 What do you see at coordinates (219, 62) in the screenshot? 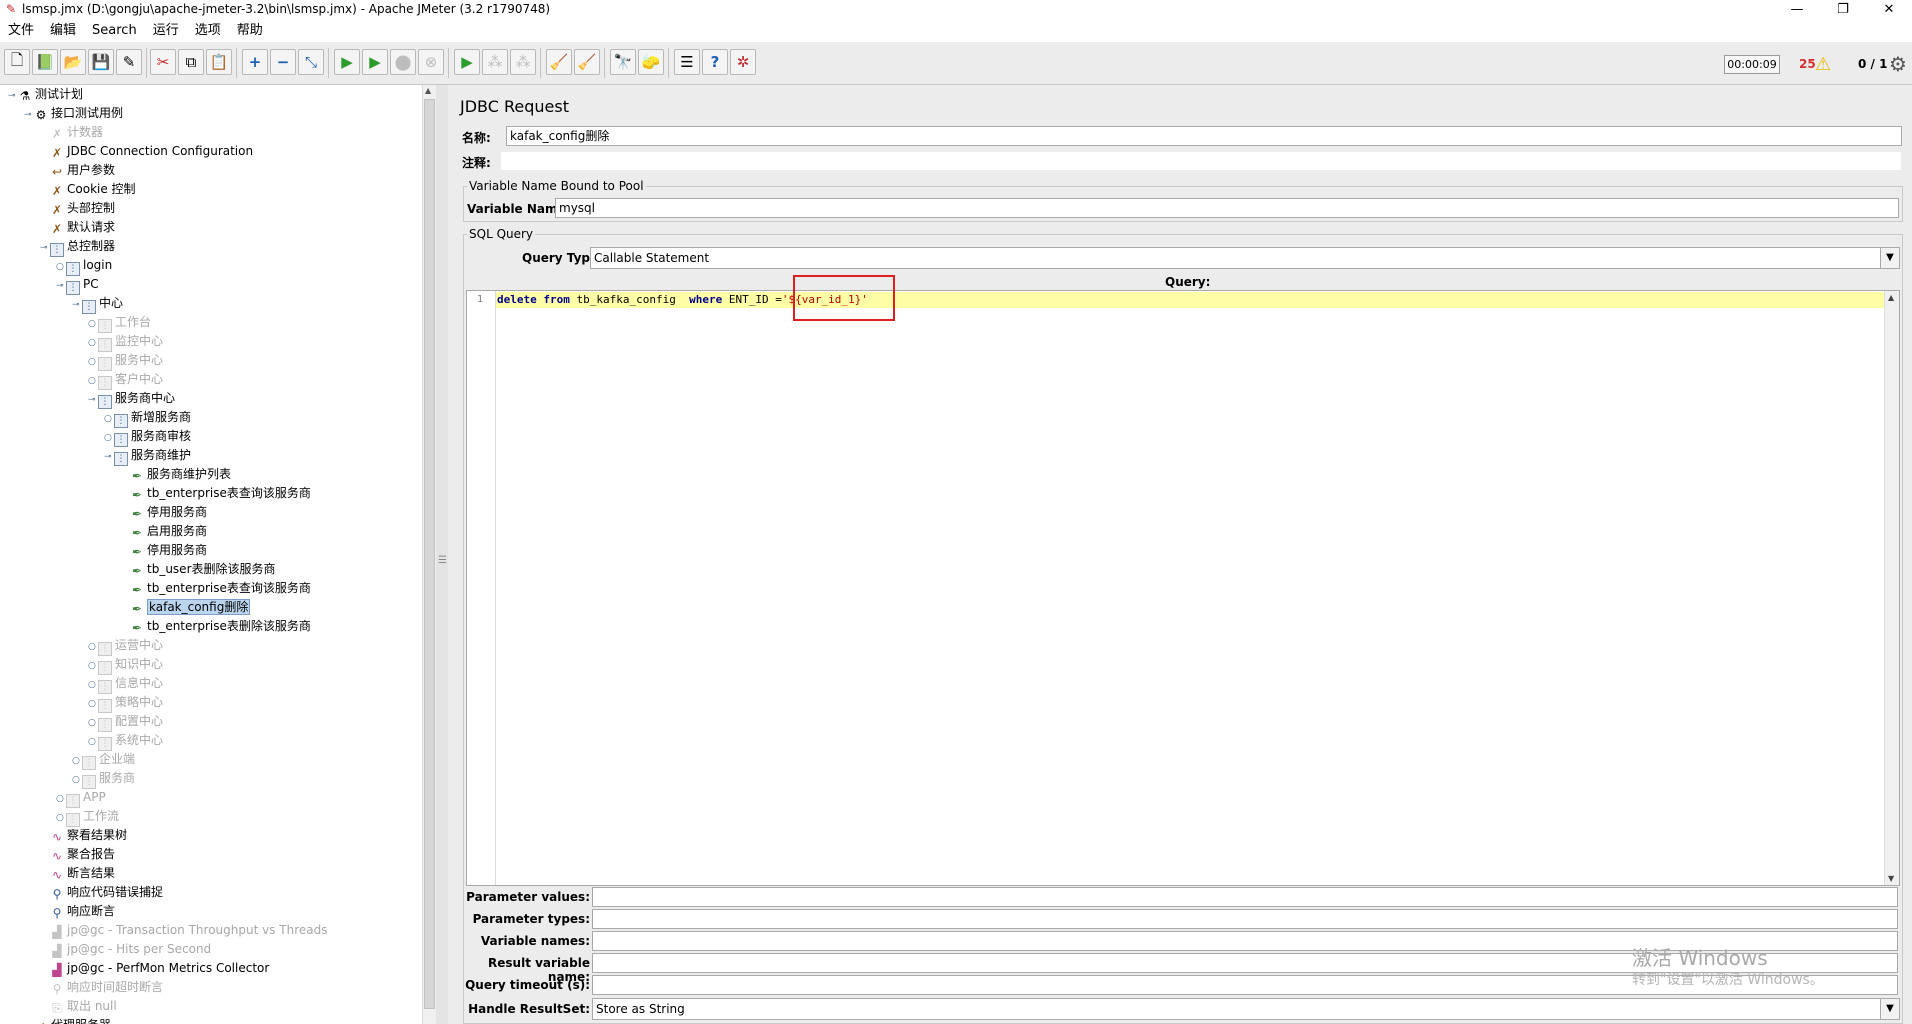
I see `paste-icon: 📋` at bounding box center [219, 62].